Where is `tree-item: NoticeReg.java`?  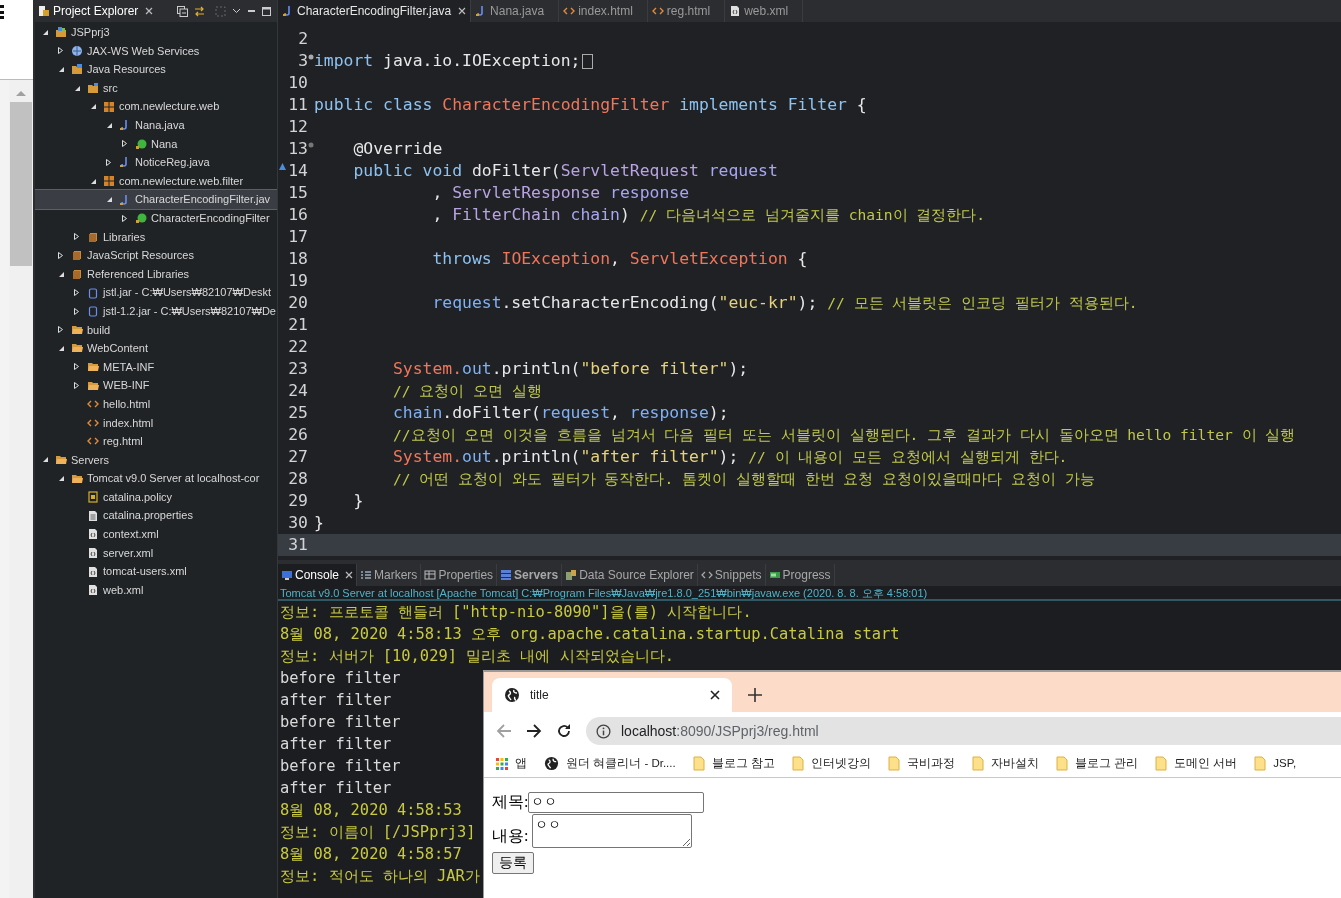
tree-item: NoticeReg.java is located at coordinates (156, 162).